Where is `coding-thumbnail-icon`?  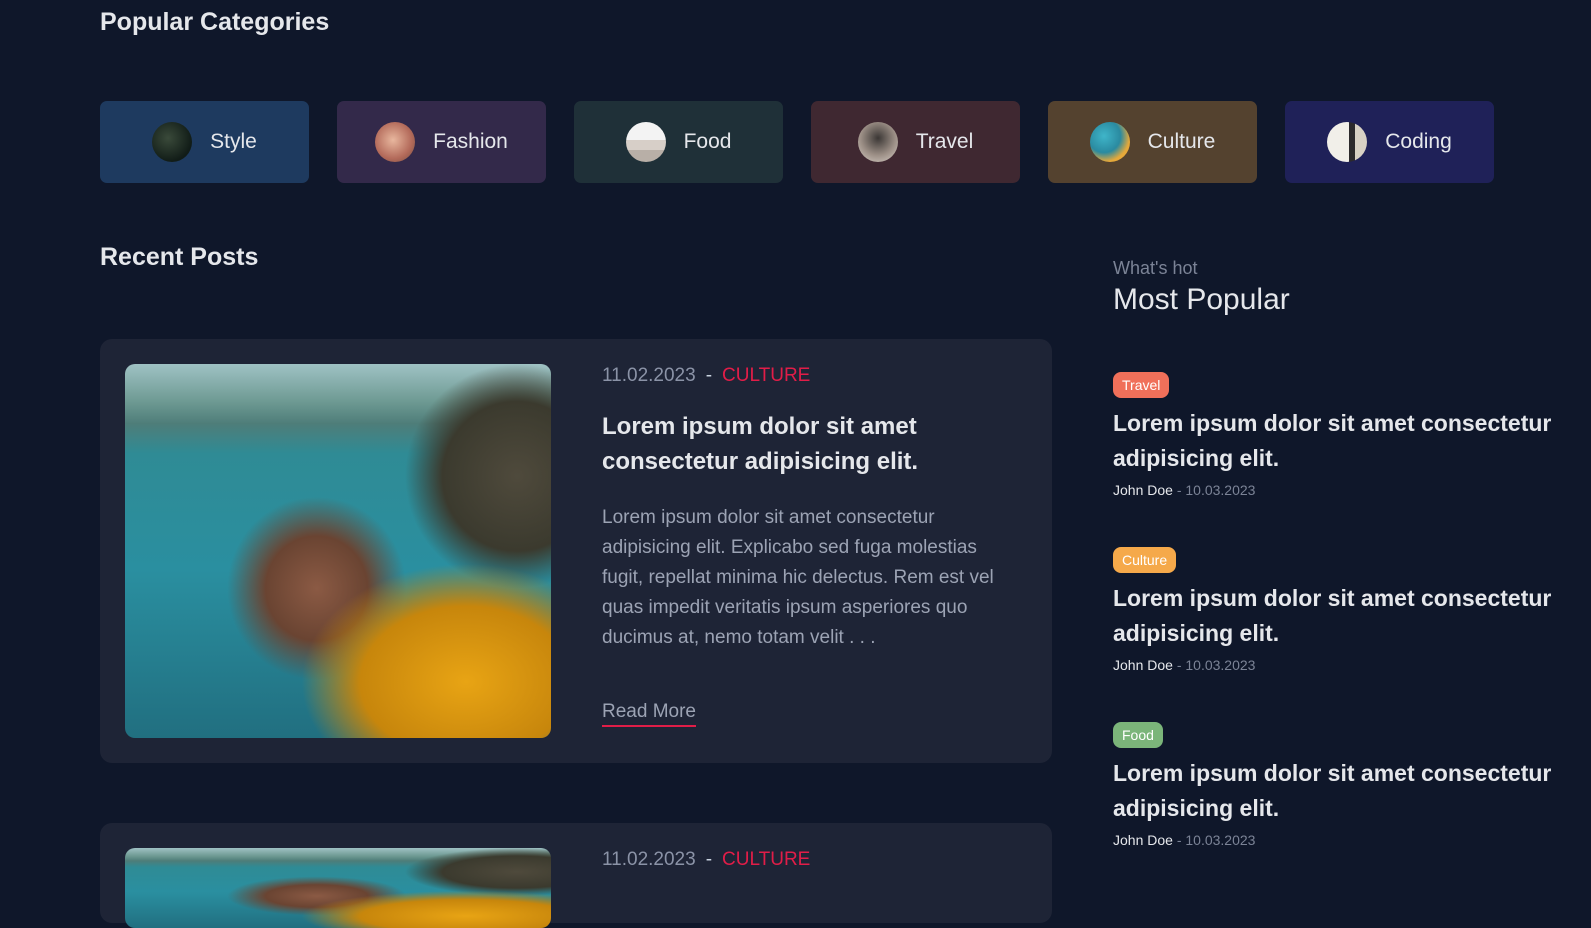 coding-thumbnail-icon is located at coordinates (1347, 142).